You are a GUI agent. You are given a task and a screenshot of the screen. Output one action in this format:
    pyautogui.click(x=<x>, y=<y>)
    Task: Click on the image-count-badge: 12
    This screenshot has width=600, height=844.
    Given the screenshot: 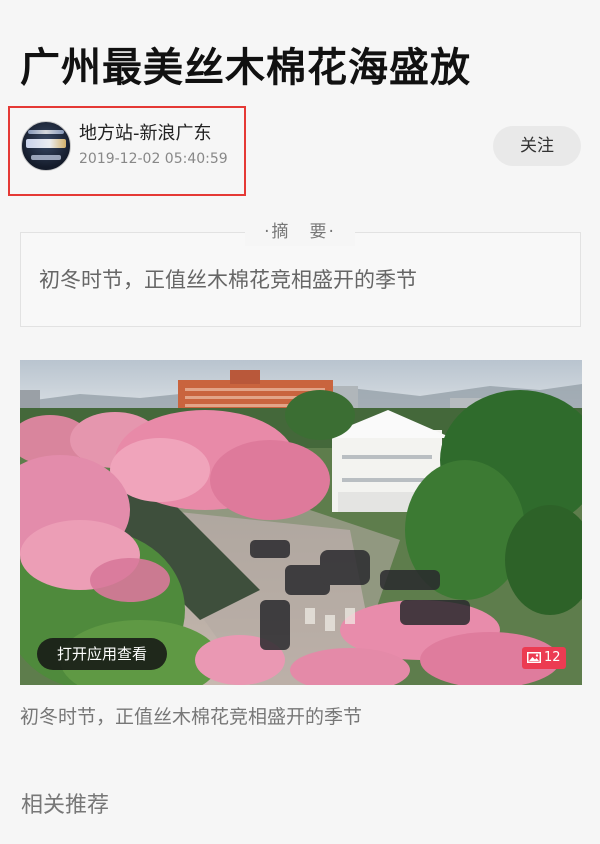 What is the action you would take?
    pyautogui.click(x=544, y=658)
    